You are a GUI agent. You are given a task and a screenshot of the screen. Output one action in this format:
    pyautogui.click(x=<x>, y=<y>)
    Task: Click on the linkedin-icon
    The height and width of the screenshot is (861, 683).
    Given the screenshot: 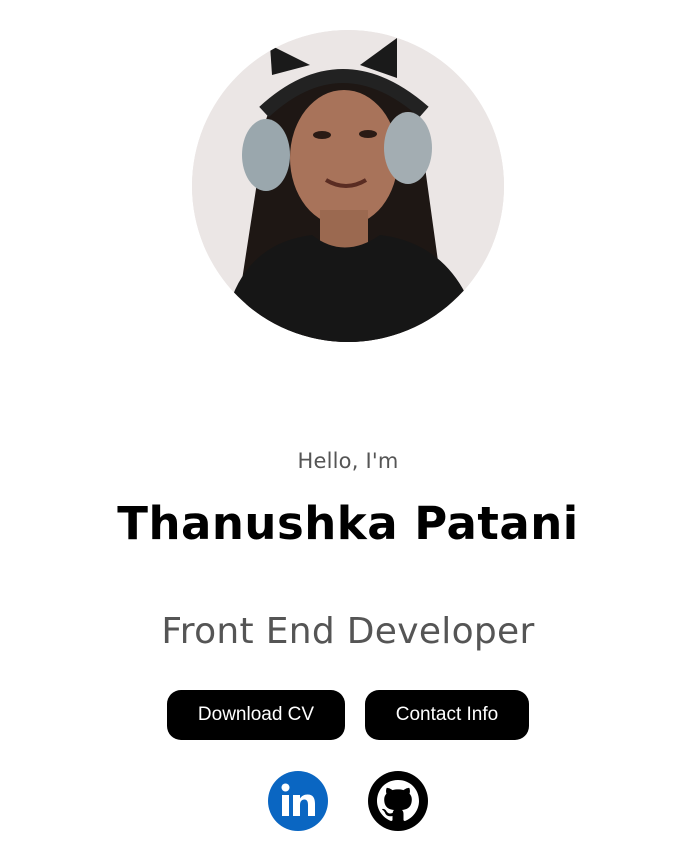 What is the action you would take?
    pyautogui.click(x=298, y=801)
    